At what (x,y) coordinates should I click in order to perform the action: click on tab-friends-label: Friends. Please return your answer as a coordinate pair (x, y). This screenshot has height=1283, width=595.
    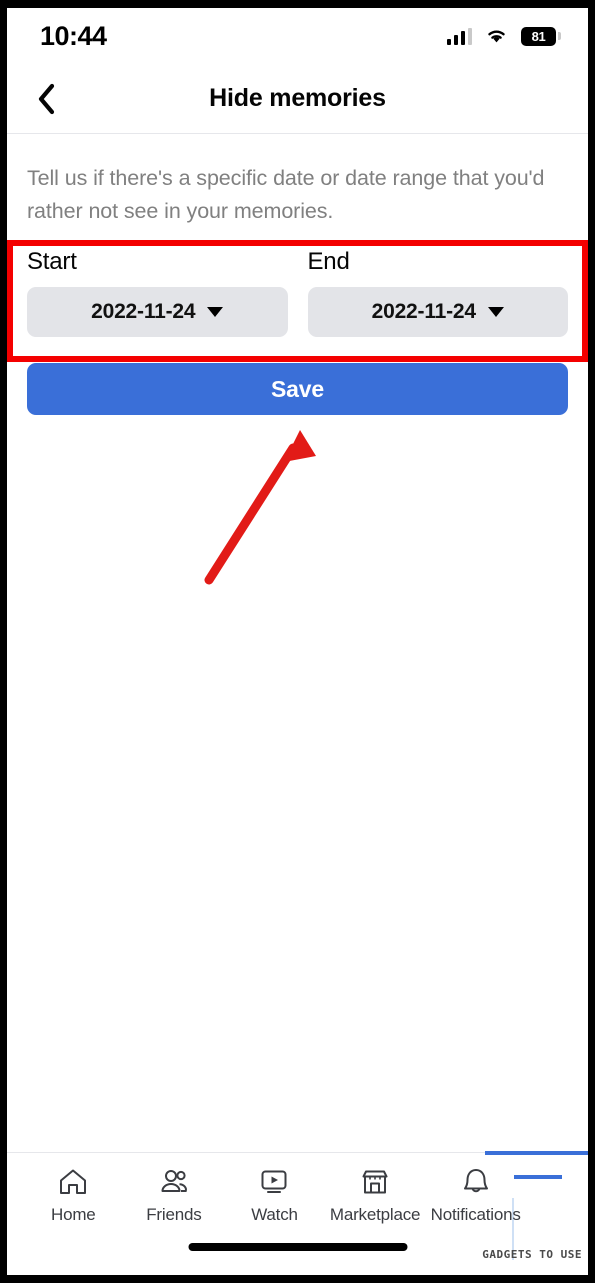
    Looking at the image, I should click on (174, 1214).